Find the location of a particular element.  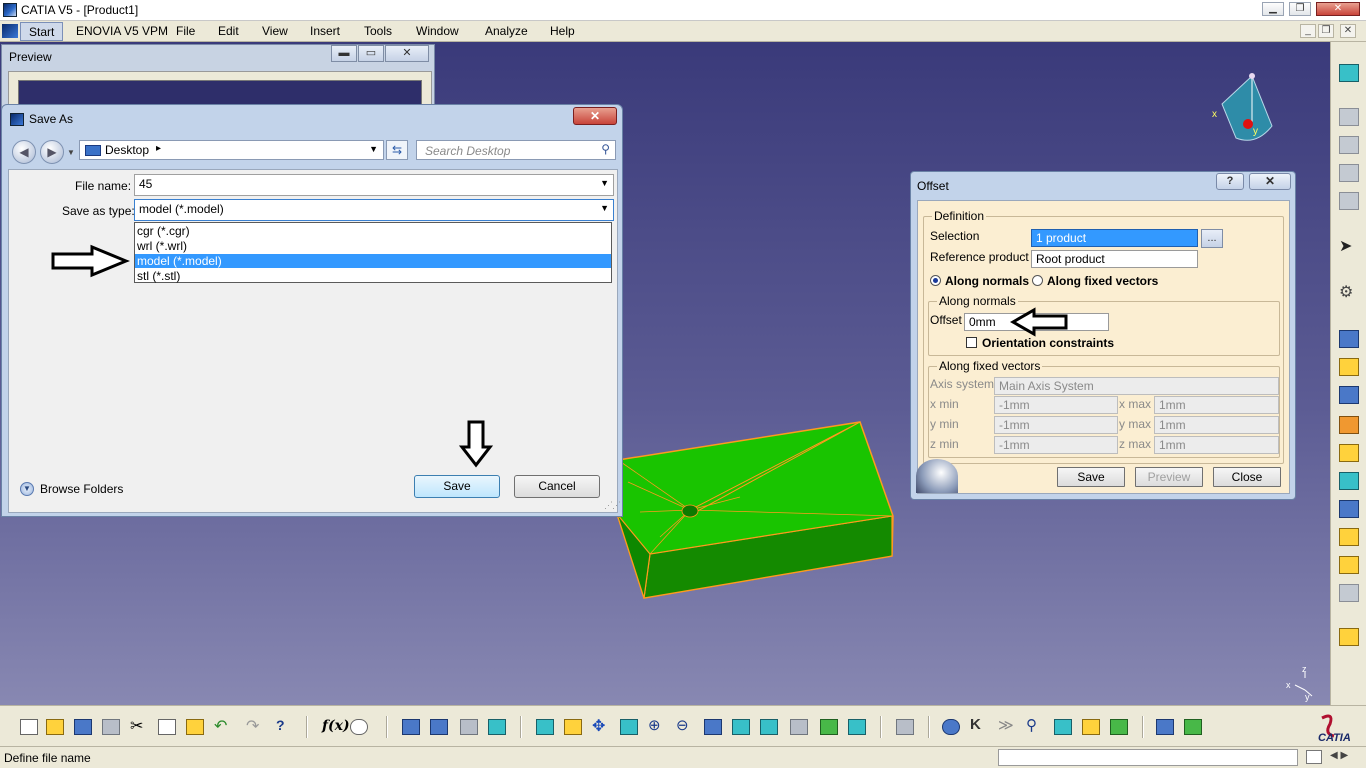

along-fixed-vectors-radio-label: Along fixed vectors is located at coordinates (1102, 281).